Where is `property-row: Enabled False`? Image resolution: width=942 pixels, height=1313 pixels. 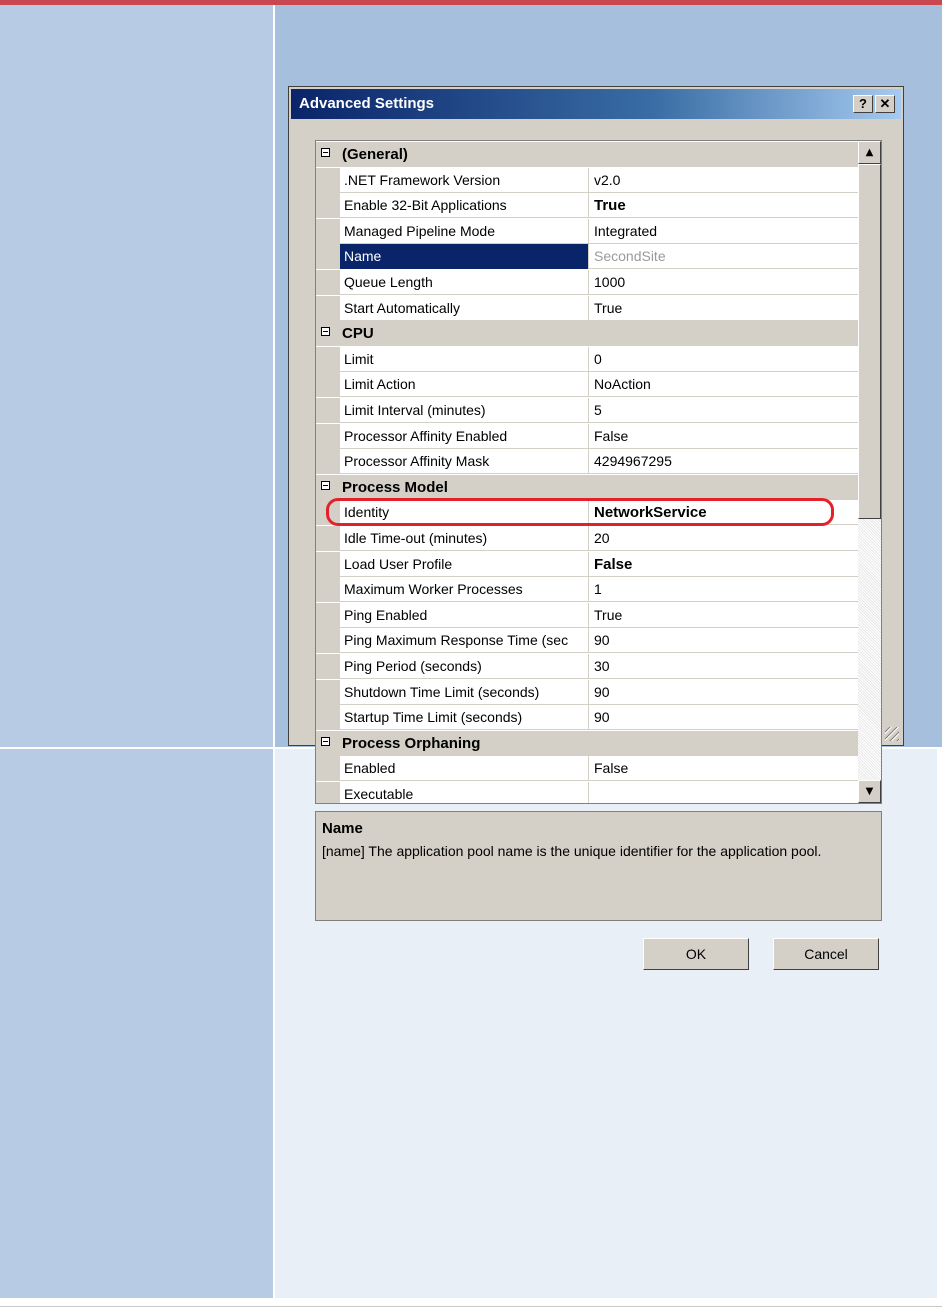 property-row: Enabled False is located at coordinates (587, 768).